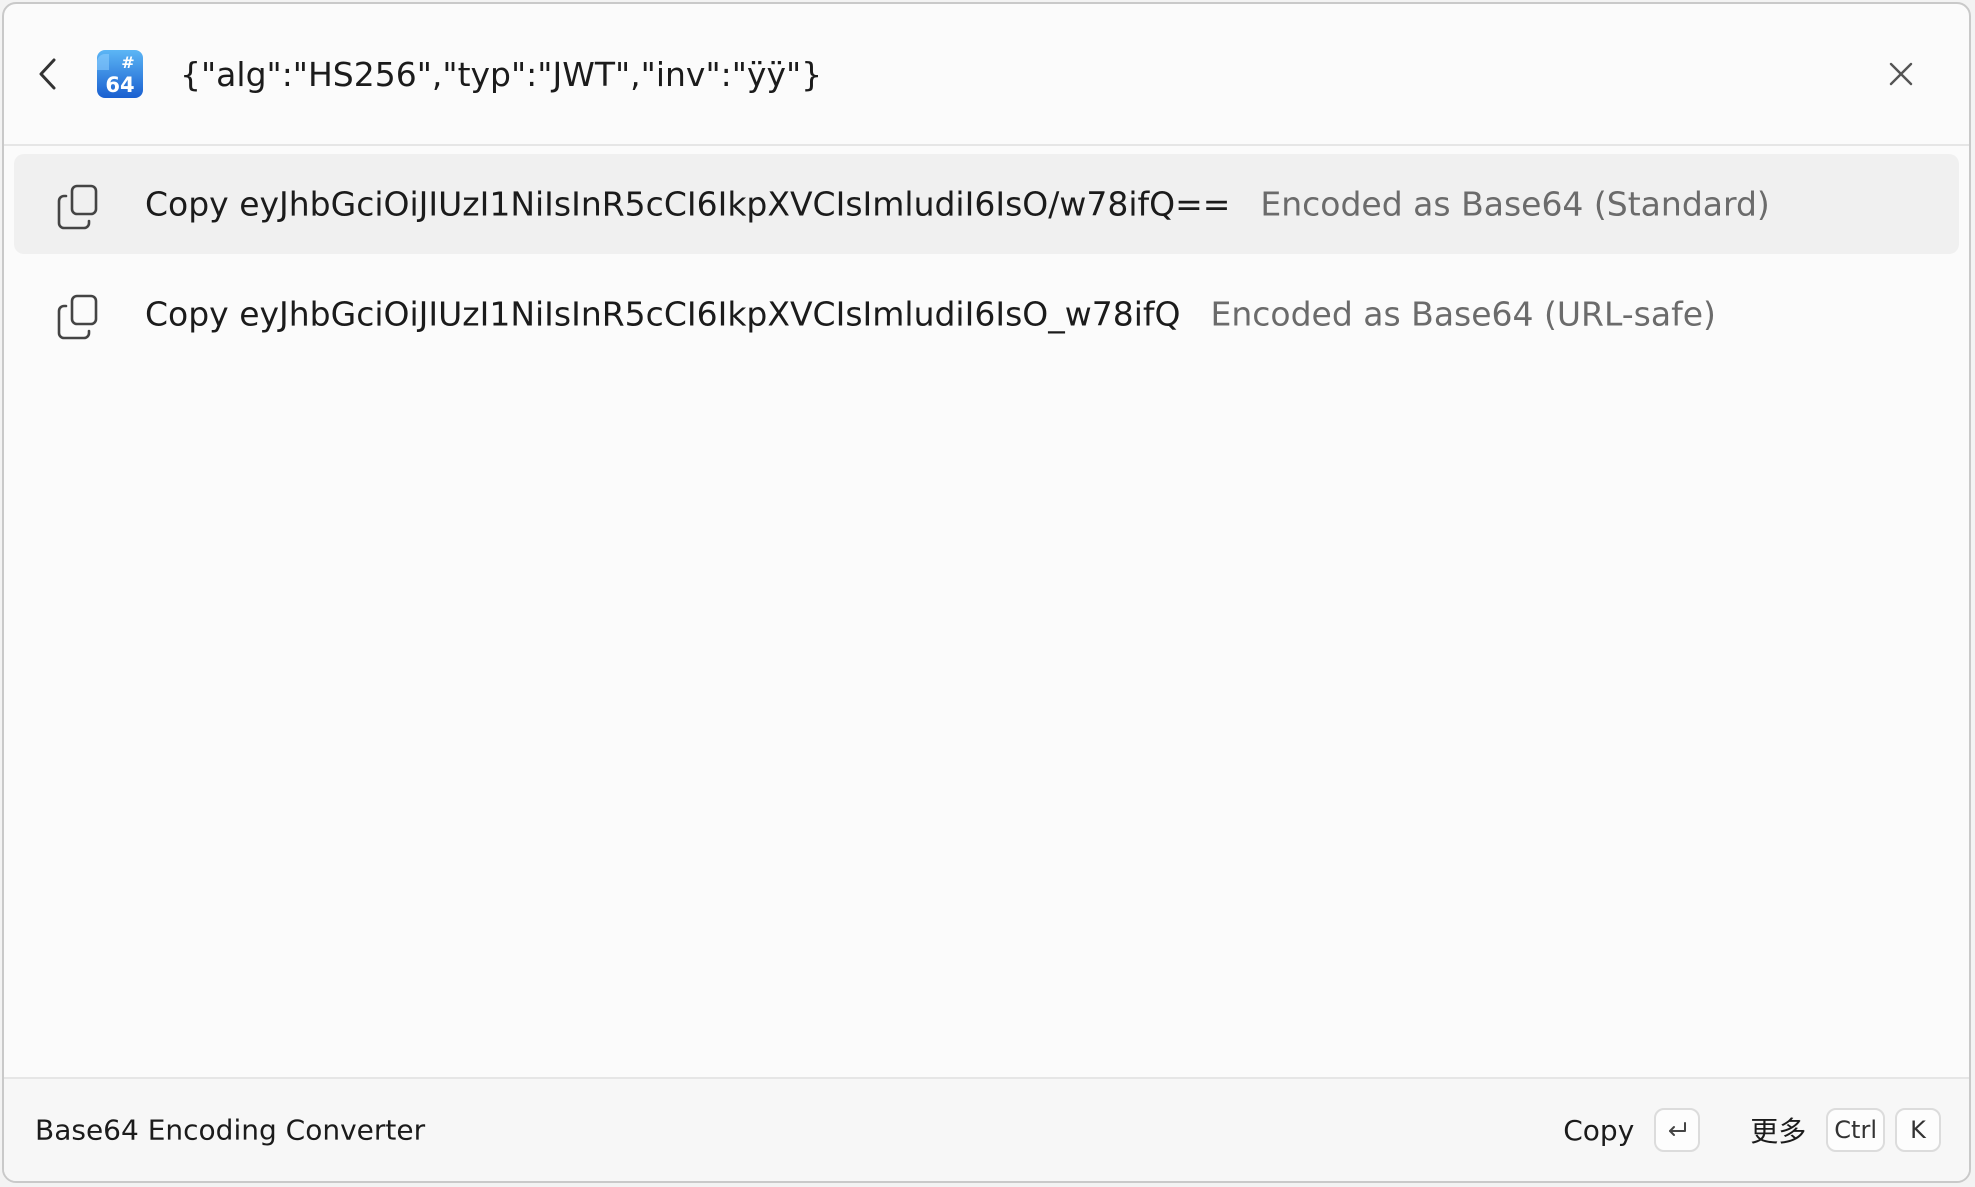 This screenshot has height=1187, width=1975. What do you see at coordinates (230, 1130) in the screenshot?
I see `footer-title: Base64 Encoding Converter` at bounding box center [230, 1130].